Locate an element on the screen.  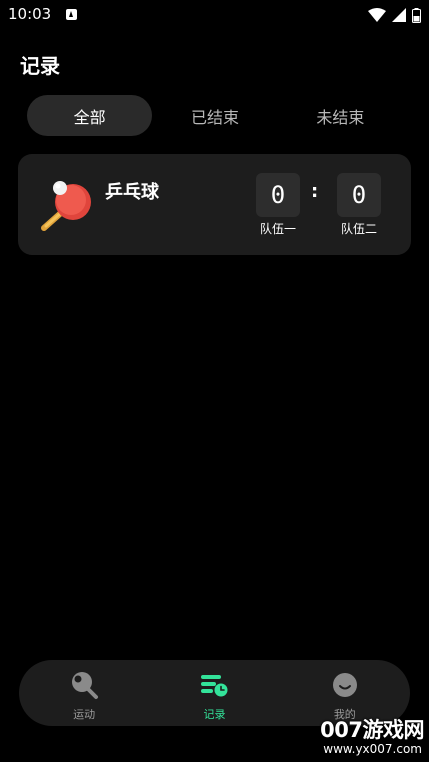
ping-pong-paddle-icon is located at coordinates (66, 206).